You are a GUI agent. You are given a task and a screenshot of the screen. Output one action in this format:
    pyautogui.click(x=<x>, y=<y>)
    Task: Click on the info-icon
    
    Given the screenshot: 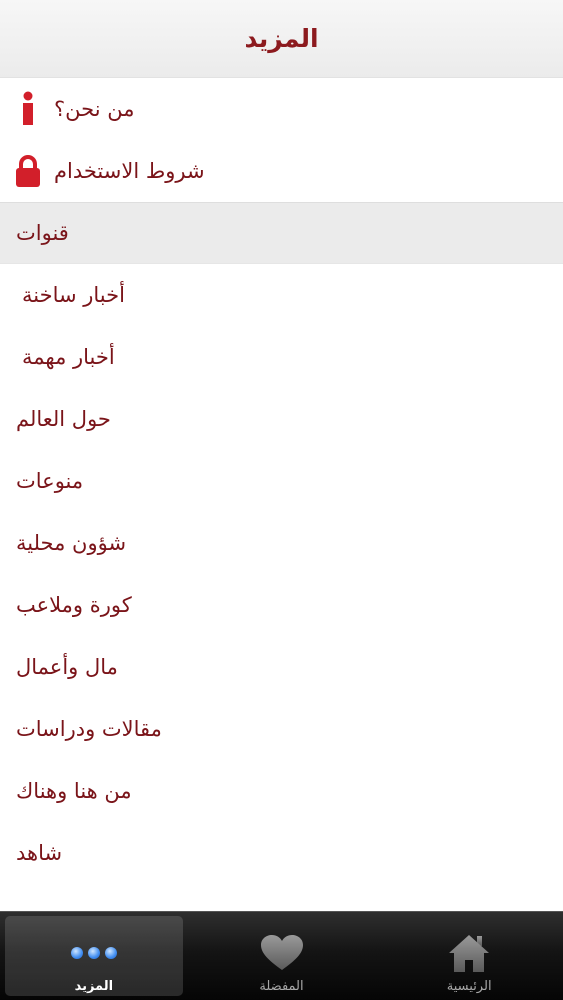 What is the action you would take?
    pyautogui.click(x=28, y=109)
    